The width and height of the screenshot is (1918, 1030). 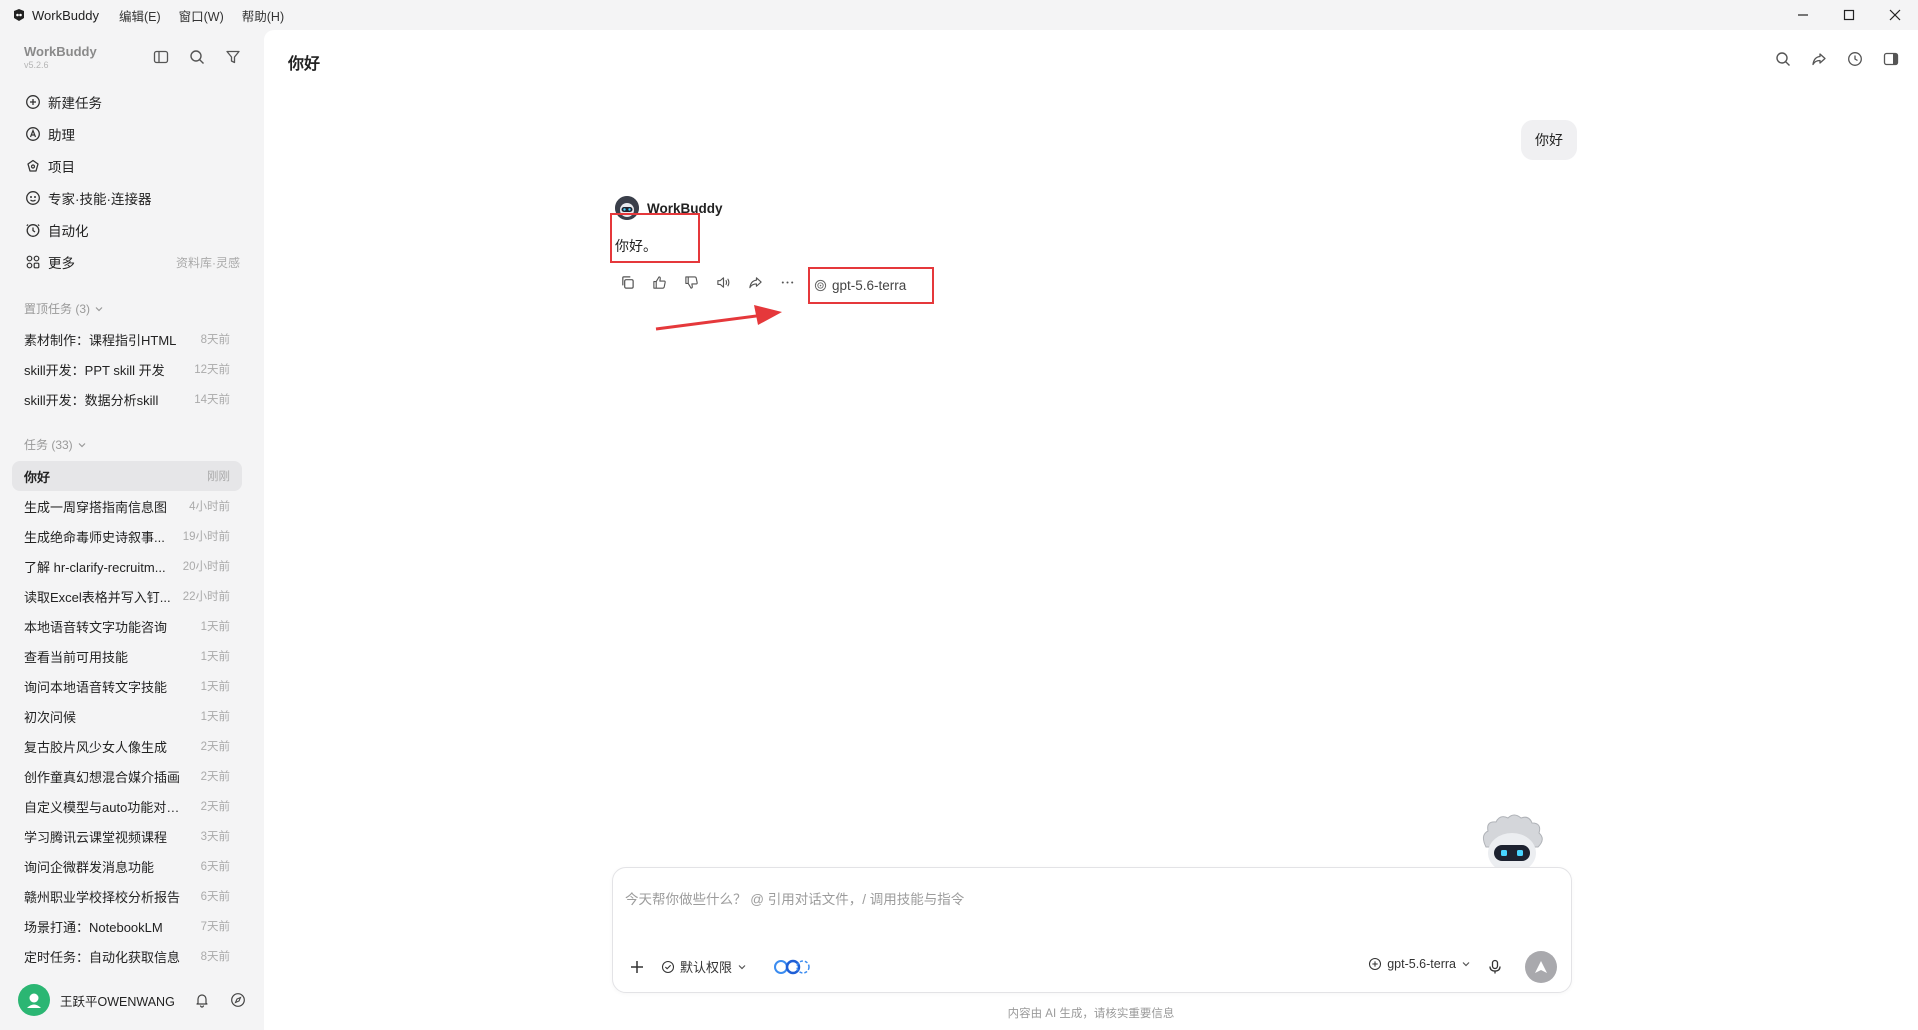 What do you see at coordinates (102, 897) in the screenshot?
I see `task-title: 赣州职业学校择校分析报告` at bounding box center [102, 897].